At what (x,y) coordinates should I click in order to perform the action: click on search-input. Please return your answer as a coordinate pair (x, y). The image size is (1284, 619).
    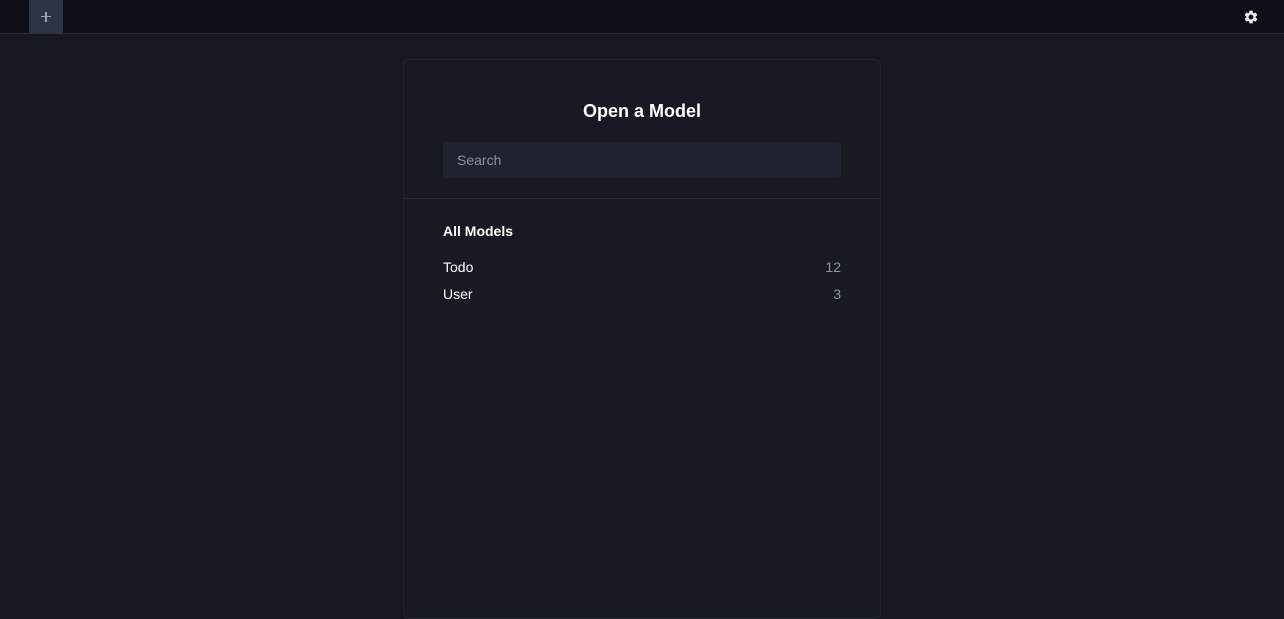
    Looking at the image, I should click on (642, 160).